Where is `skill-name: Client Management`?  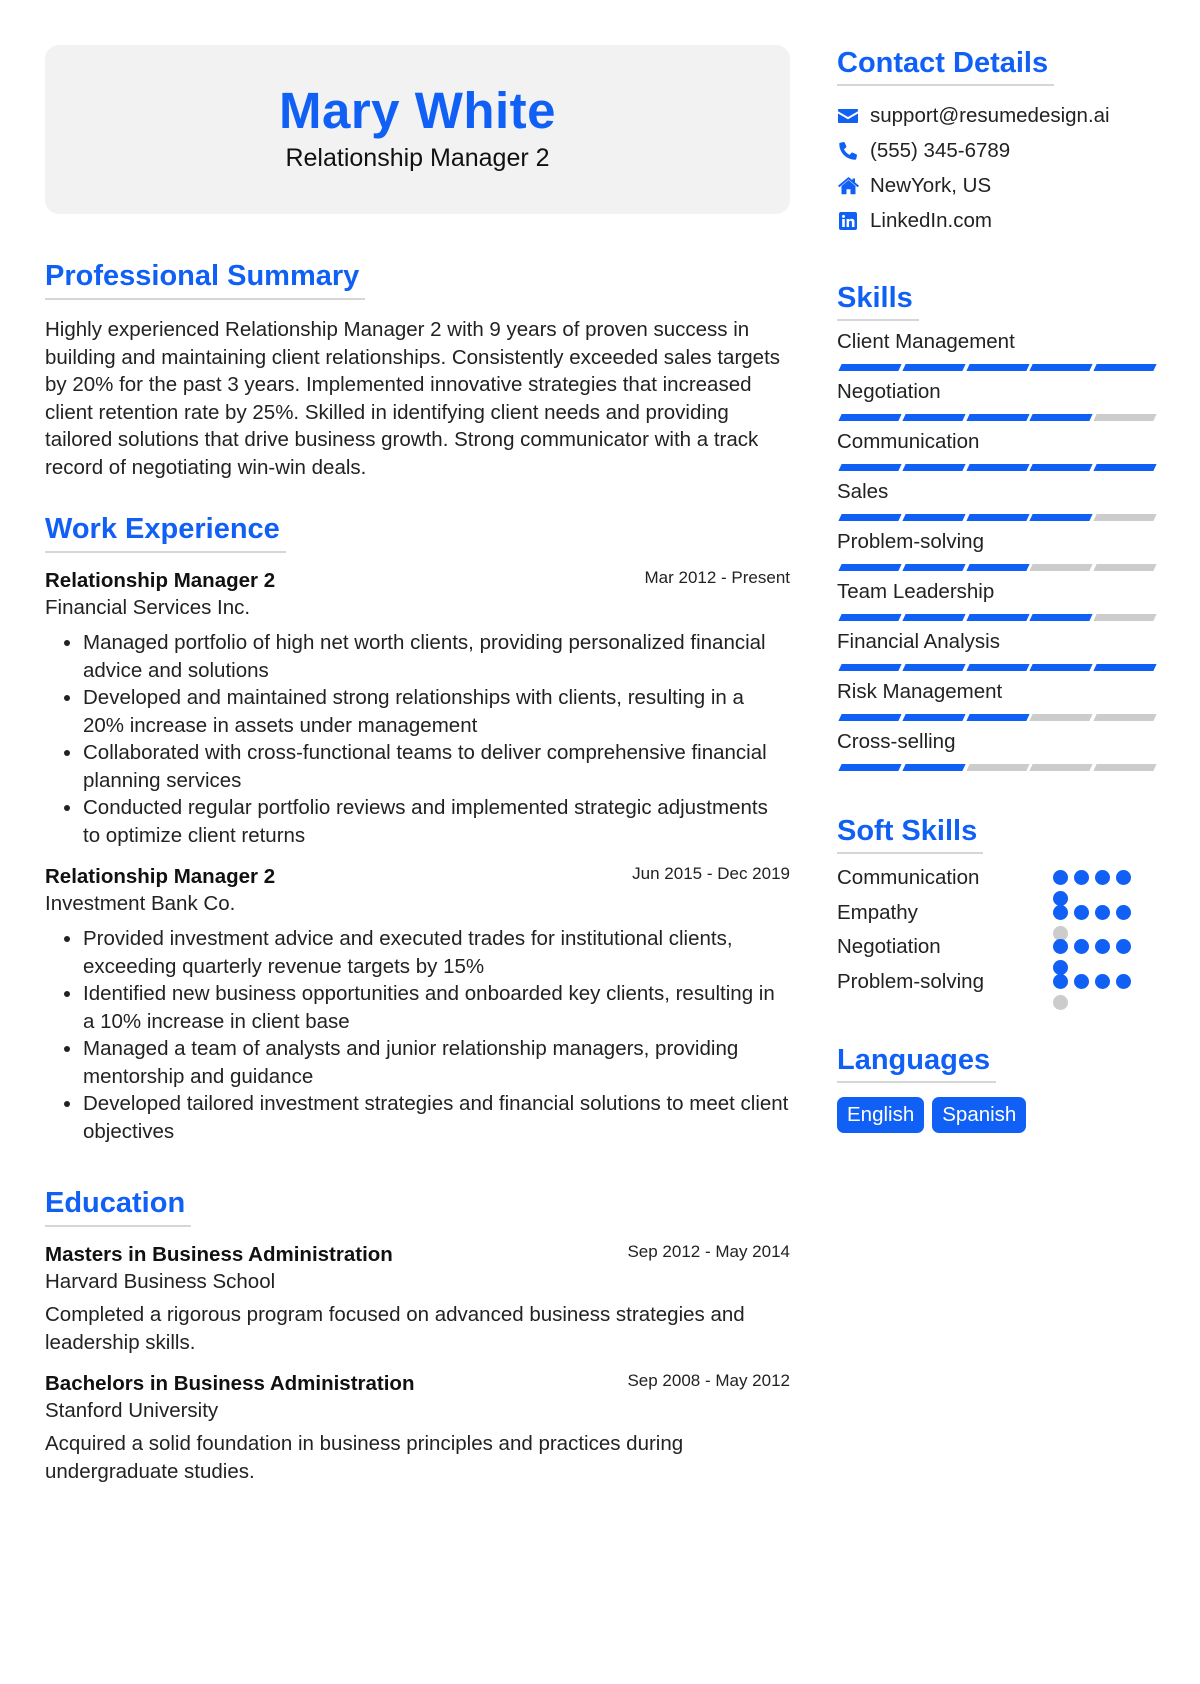 skill-name: Client Management is located at coordinates (926, 341).